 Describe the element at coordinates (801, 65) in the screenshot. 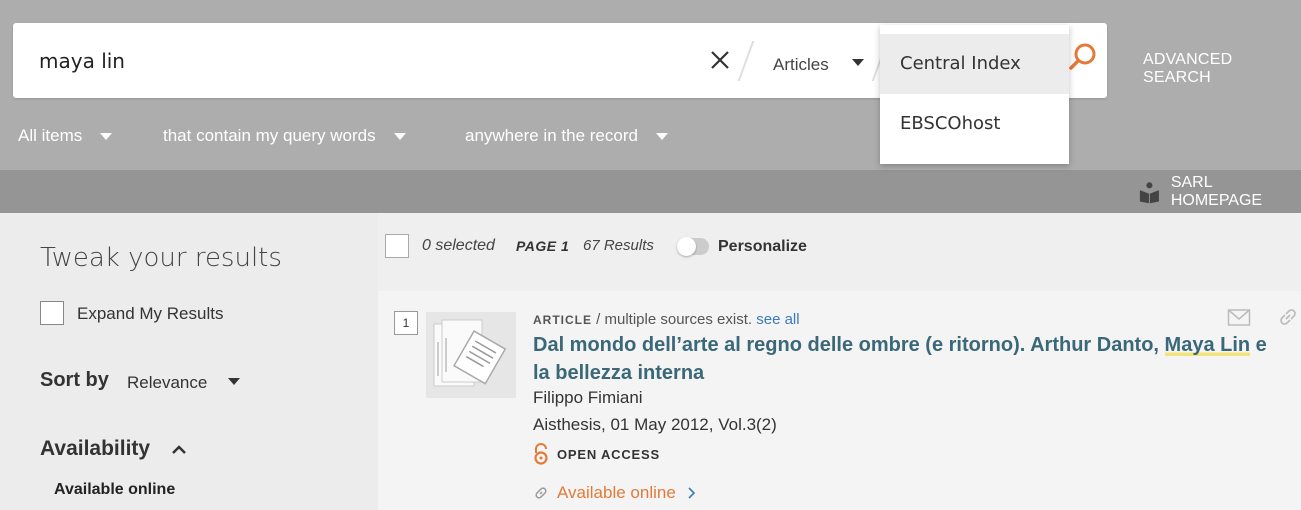

I see `scope-select-label: Articles` at that location.